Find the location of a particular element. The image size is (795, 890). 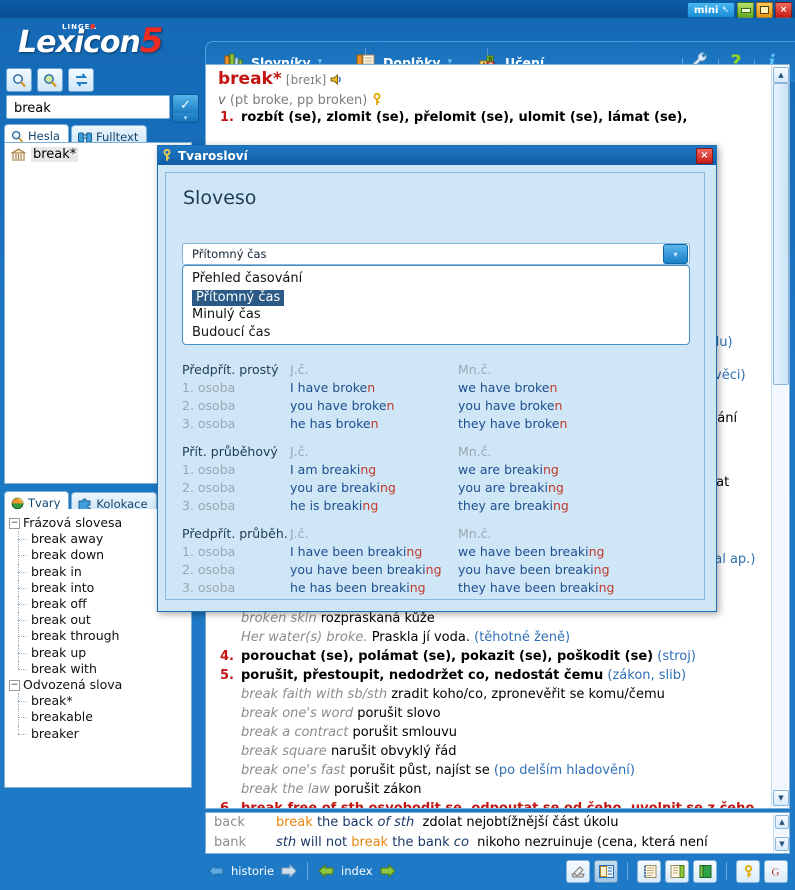

dropdown-option-selected: Přítomný čas is located at coordinates (238, 298).